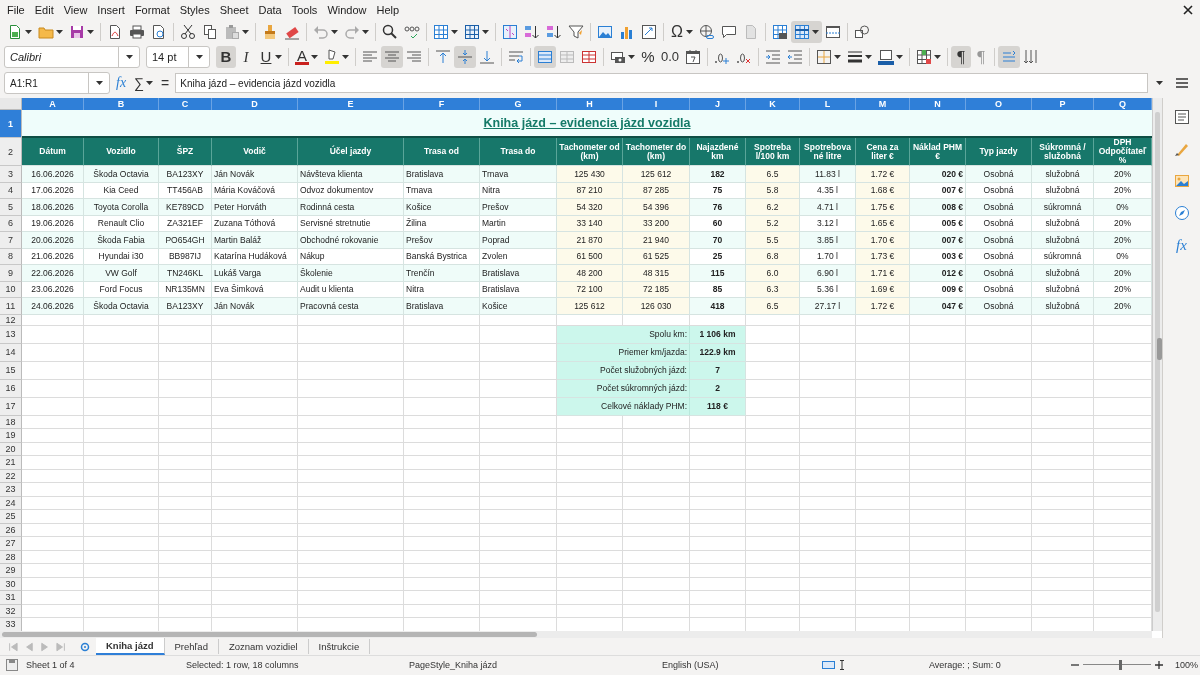 This screenshot has height=675, width=1200. Describe the element at coordinates (194, 10) in the screenshot. I see `menu-item: Styles` at that location.